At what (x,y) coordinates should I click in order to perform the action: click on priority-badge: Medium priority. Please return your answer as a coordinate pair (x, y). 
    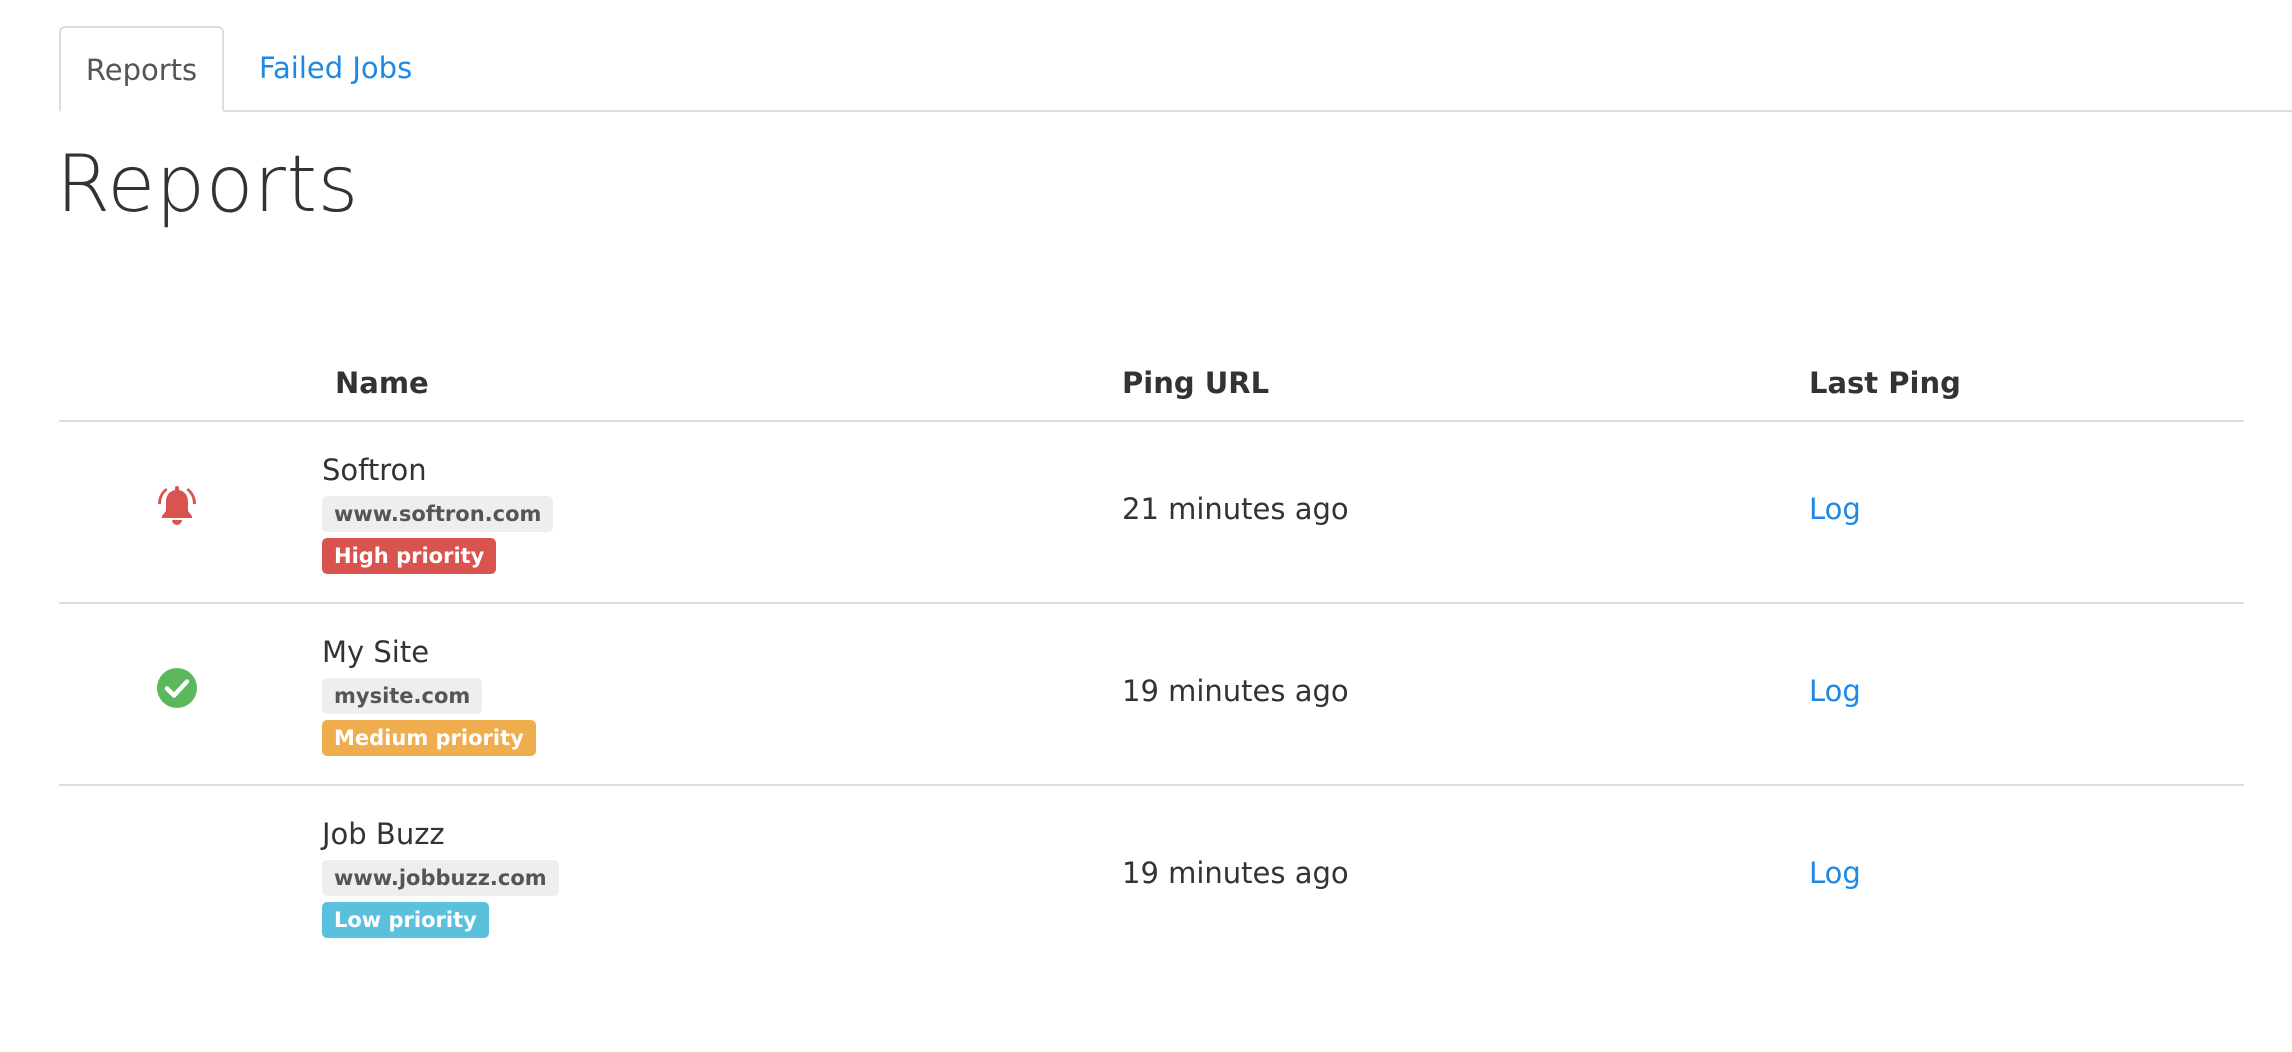
    Looking at the image, I should click on (429, 738).